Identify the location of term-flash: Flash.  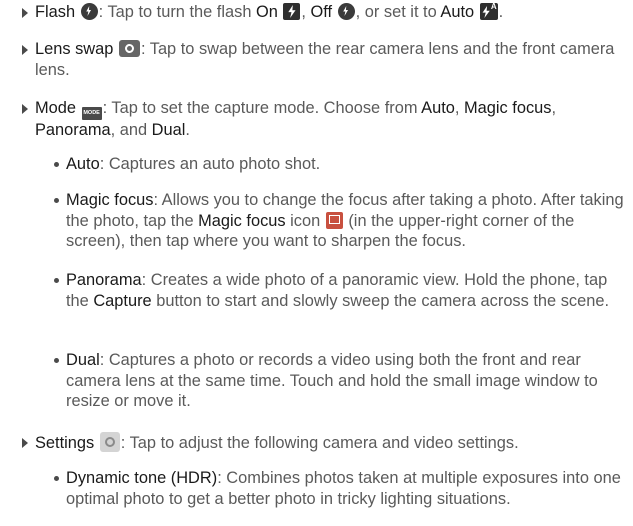
(55, 12).